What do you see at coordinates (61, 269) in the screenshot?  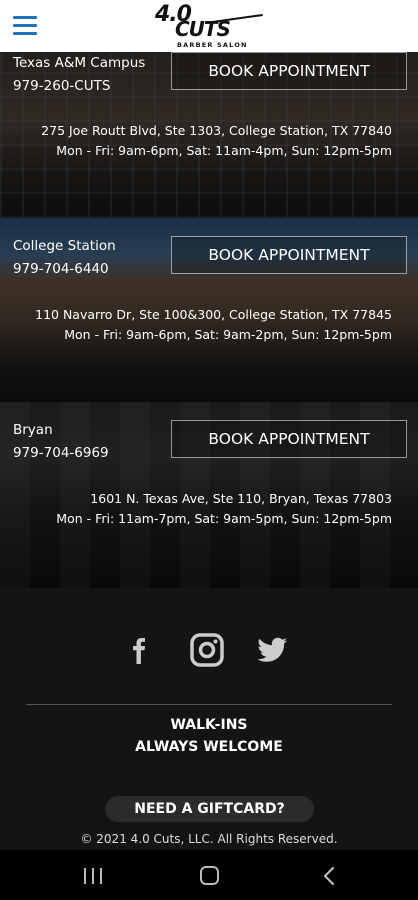 I see `location-phone: 979-704-6440` at bounding box center [61, 269].